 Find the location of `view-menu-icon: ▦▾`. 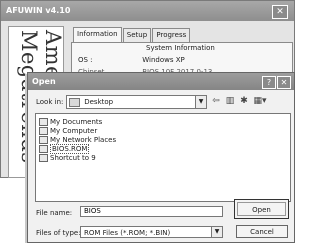

view-menu-icon: ▦▾ is located at coordinates (260, 101).